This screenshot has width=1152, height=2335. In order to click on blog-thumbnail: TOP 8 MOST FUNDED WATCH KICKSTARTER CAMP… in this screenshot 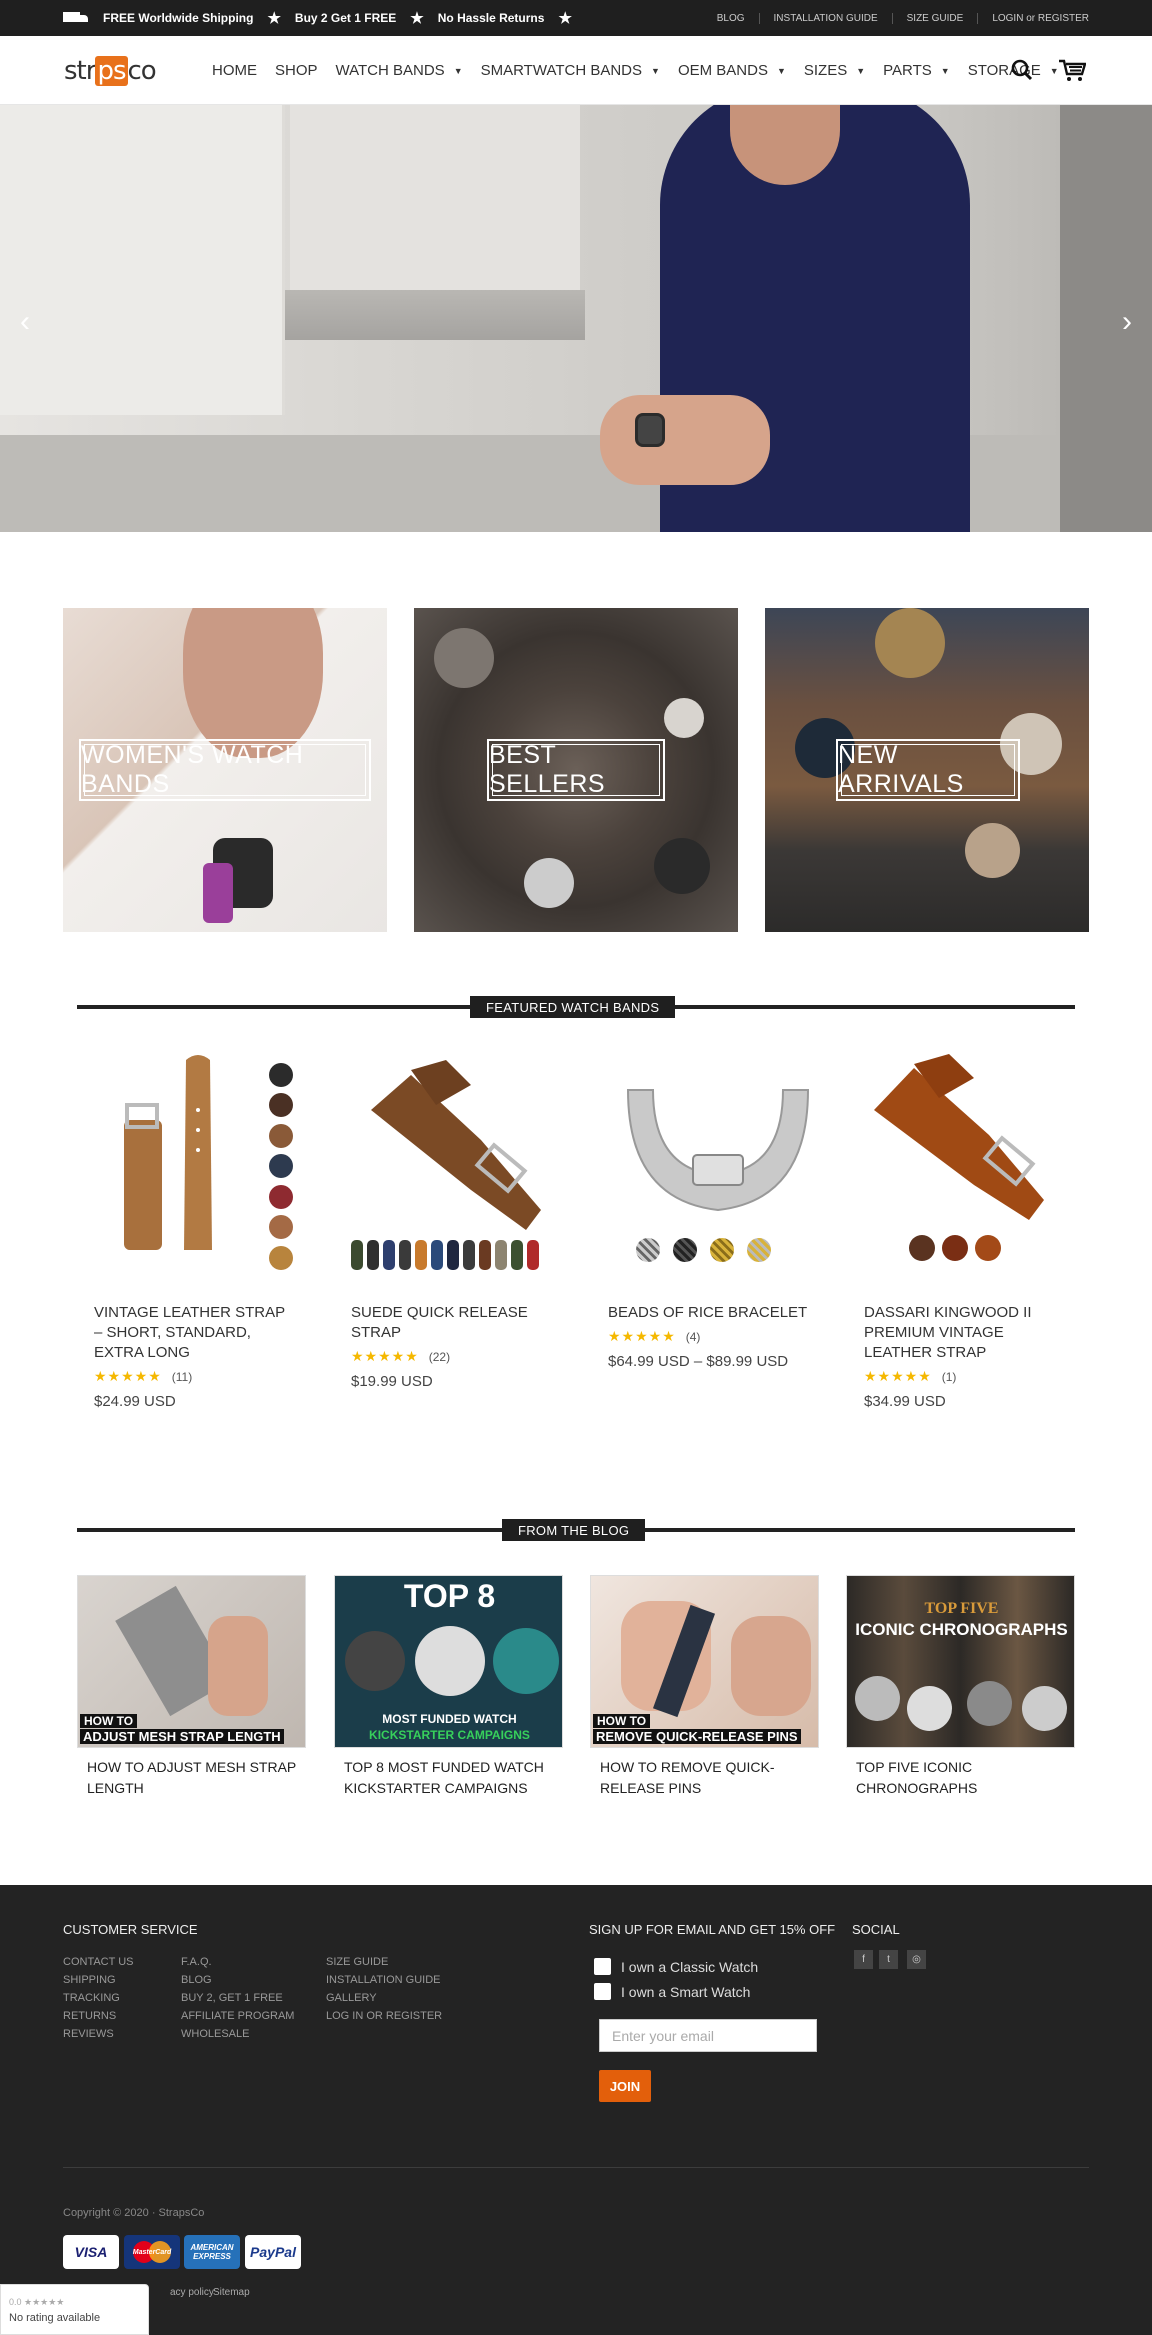, I will do `click(448, 1661)`.